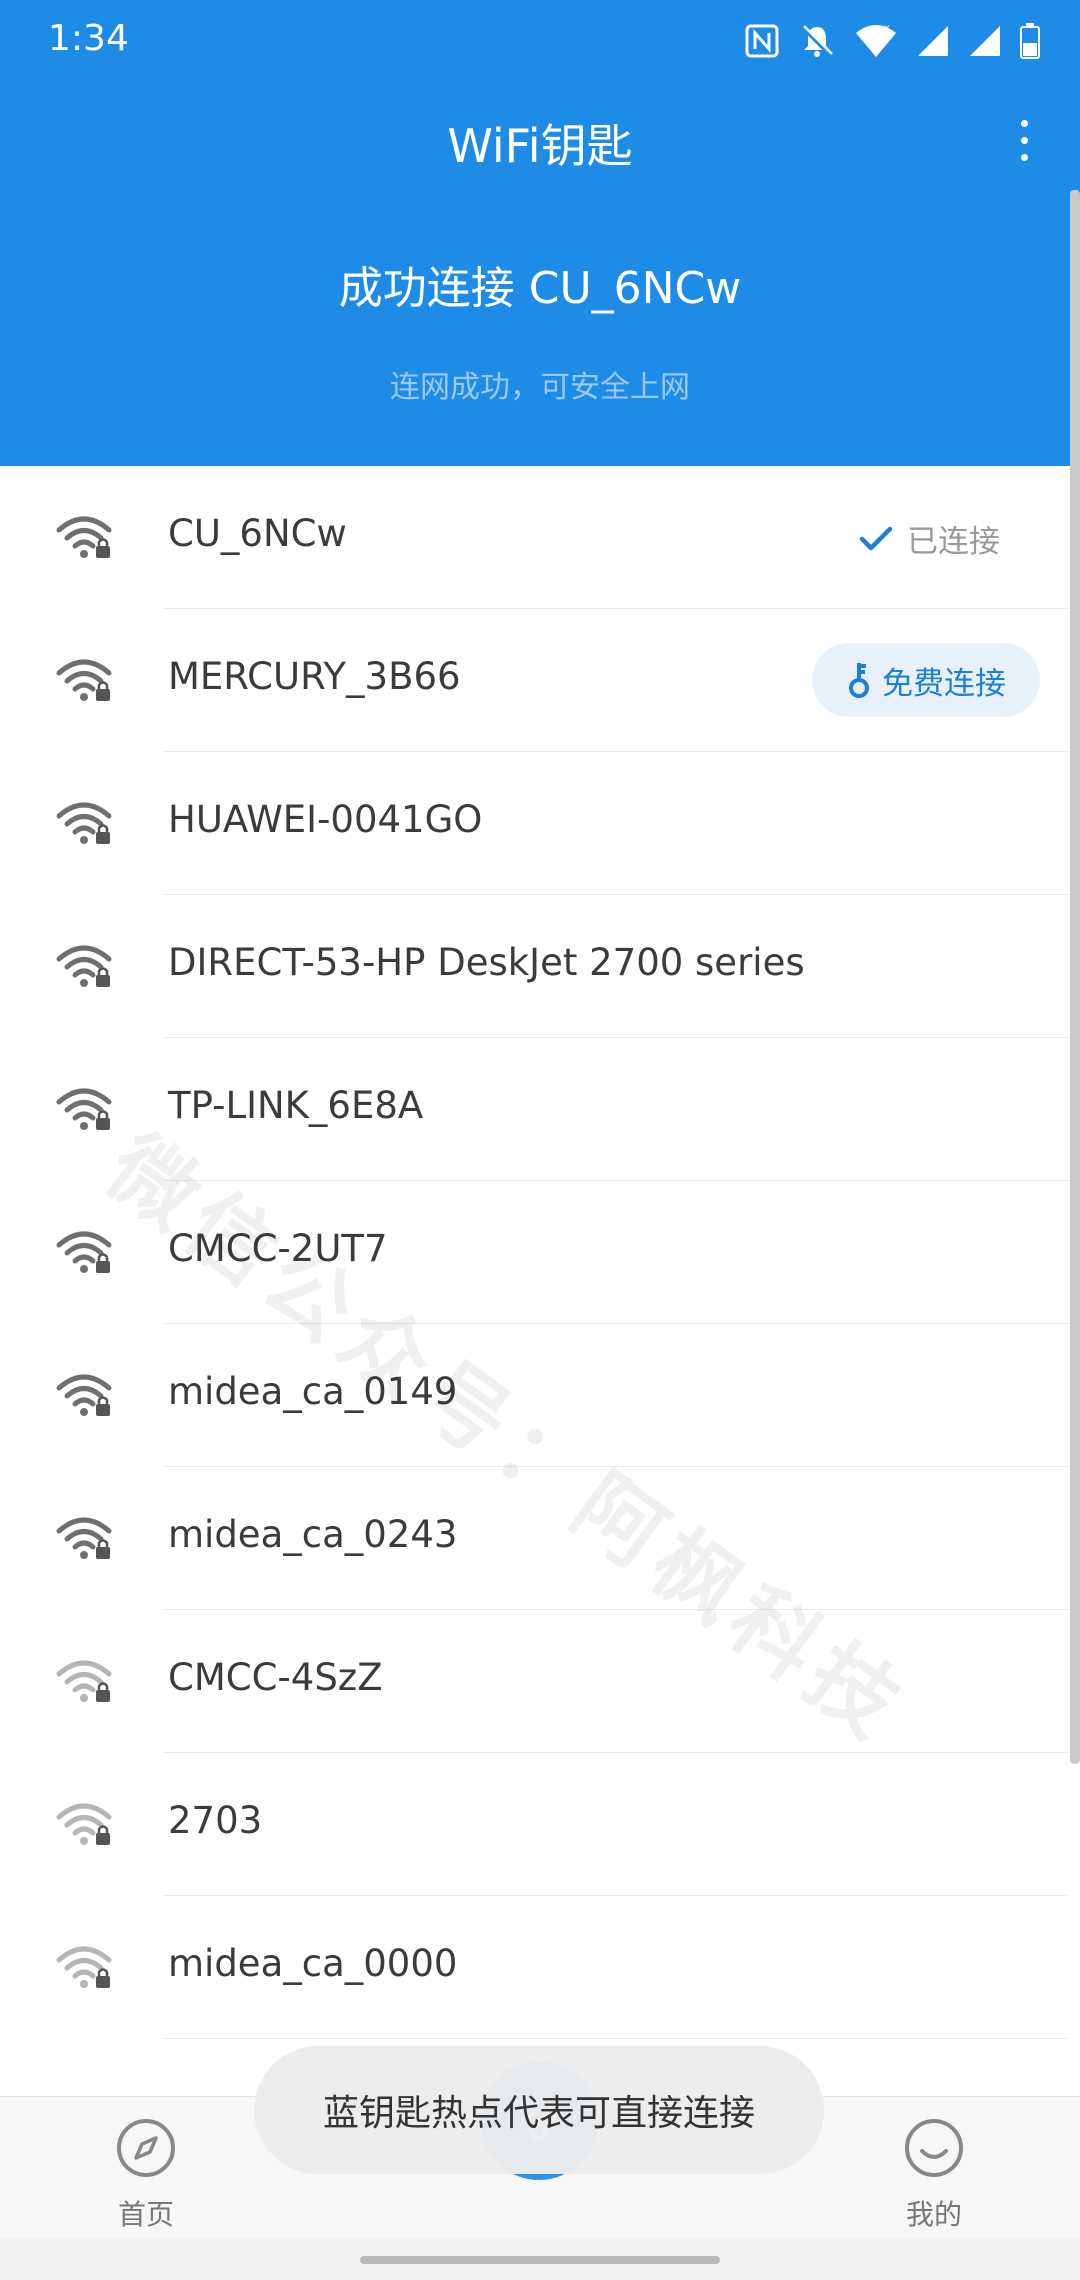 Image resolution: width=1080 pixels, height=2280 pixels. Describe the element at coordinates (296, 1105) in the screenshot. I see `wifi-name: TP-LINK_6E8A` at that location.